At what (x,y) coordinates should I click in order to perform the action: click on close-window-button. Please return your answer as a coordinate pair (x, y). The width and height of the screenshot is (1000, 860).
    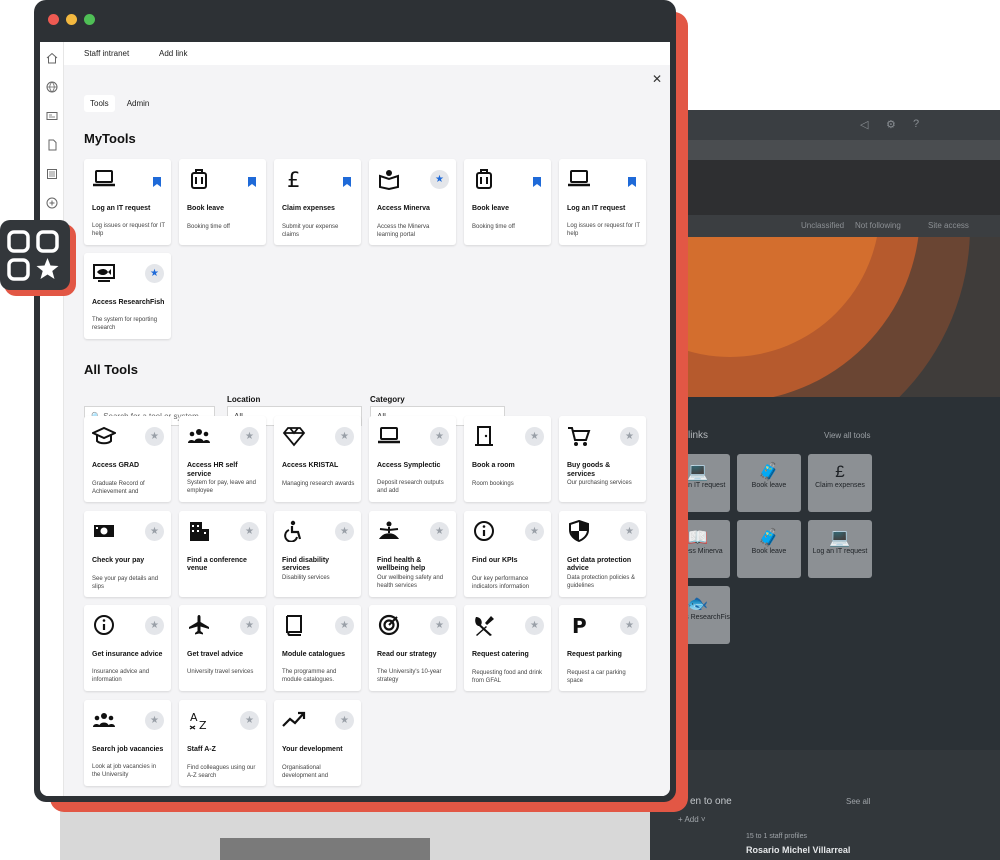
    Looking at the image, I should click on (53, 19).